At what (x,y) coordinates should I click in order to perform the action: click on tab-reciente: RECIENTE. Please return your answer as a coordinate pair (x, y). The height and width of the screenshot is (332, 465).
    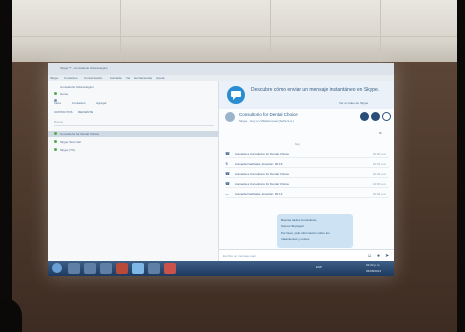
    Looking at the image, I should click on (85, 112).